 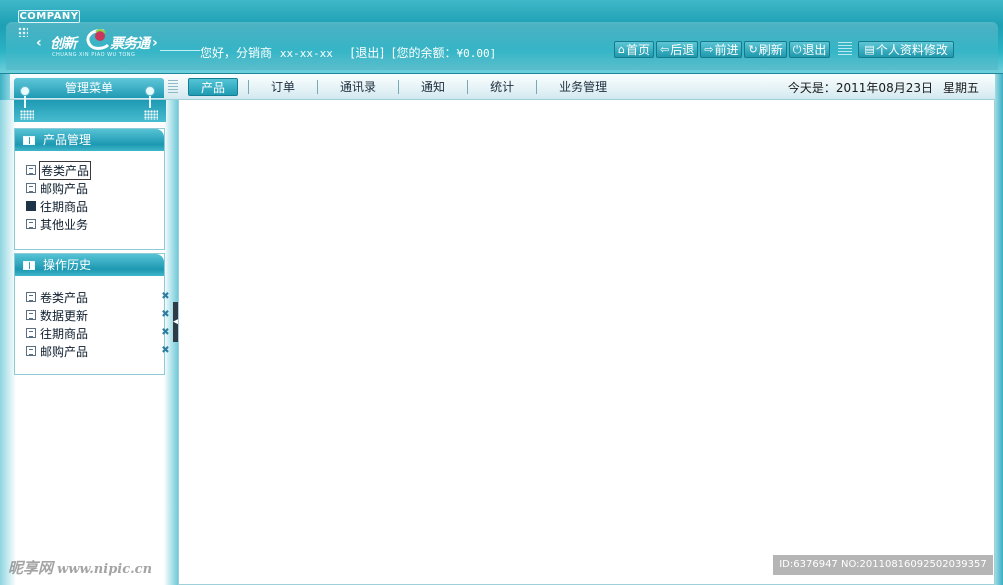 What do you see at coordinates (753, 49) in the screenshot?
I see `refresh-icon: ↻` at bounding box center [753, 49].